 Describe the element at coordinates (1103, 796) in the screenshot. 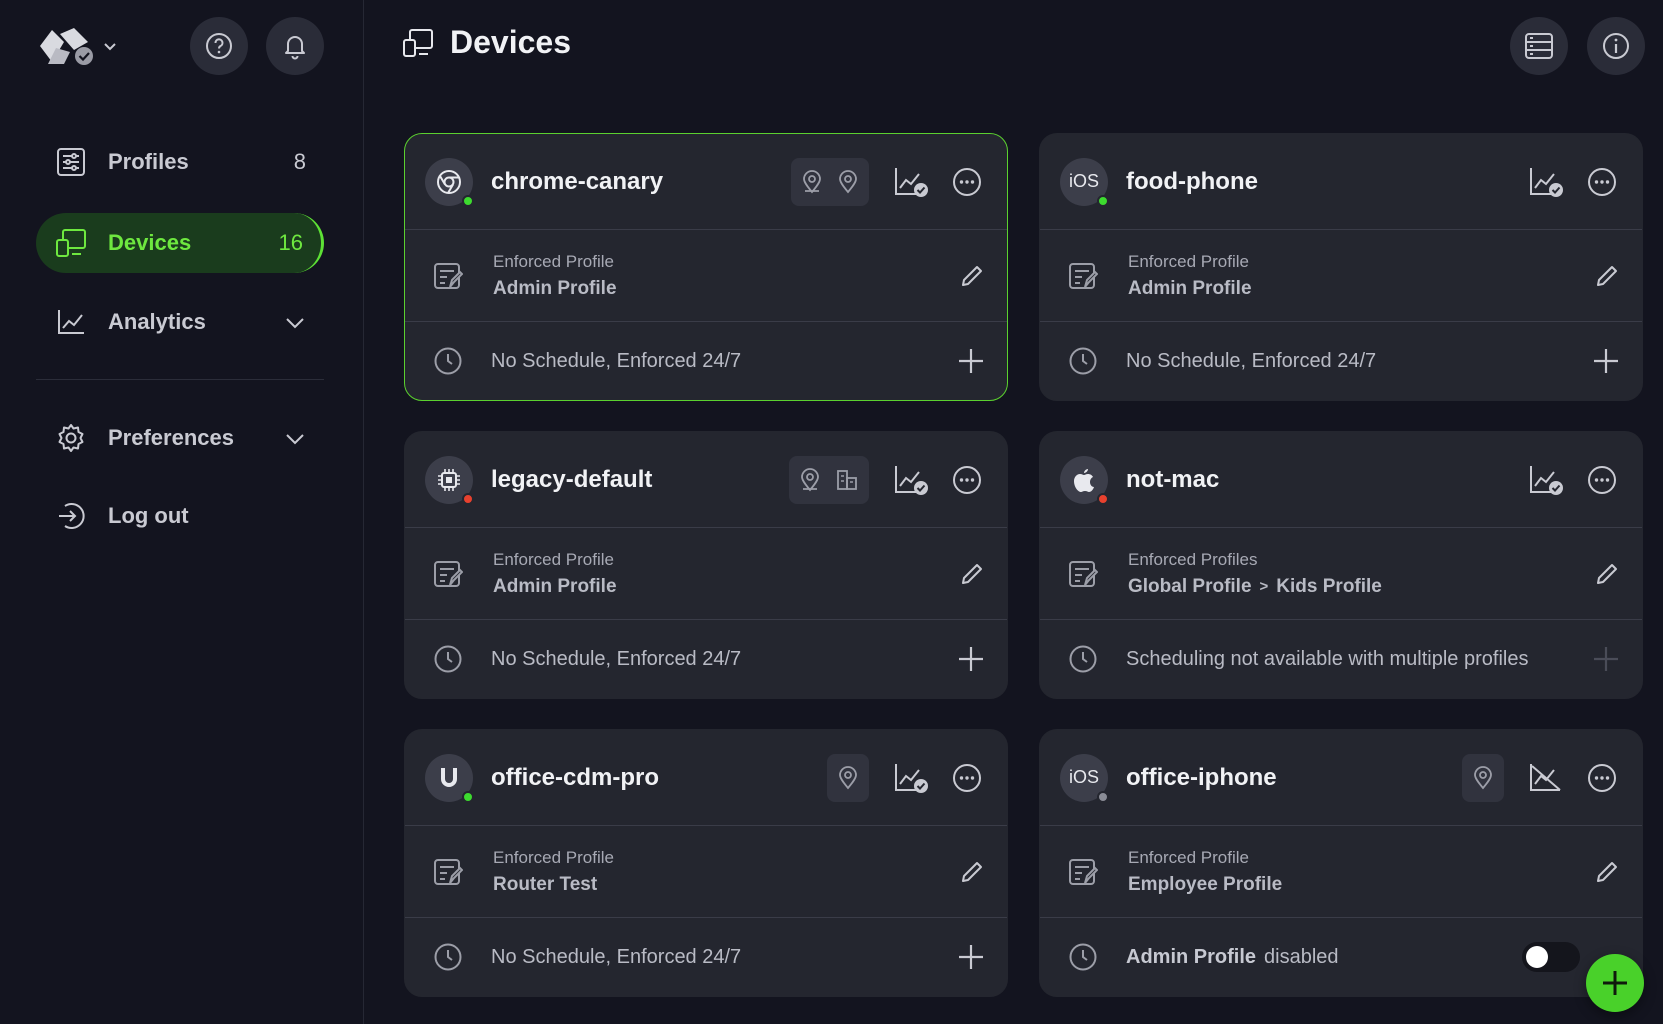

I see `status-unknown-dot` at that location.